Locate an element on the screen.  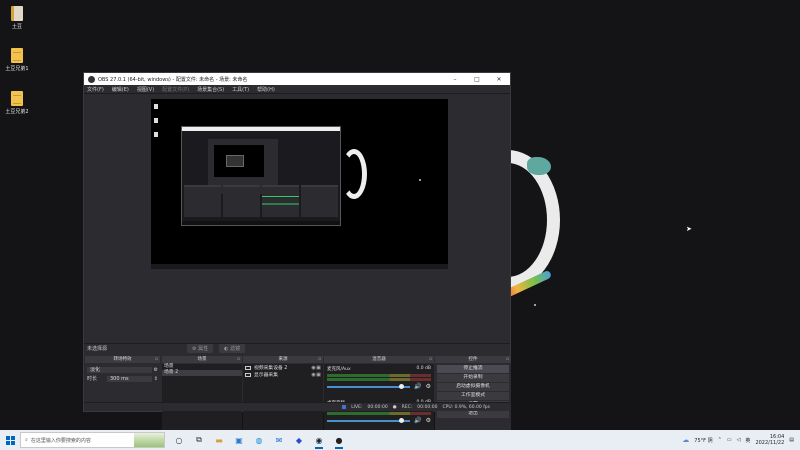
wallpaper-teal-shape is located at coordinates (539, 166).